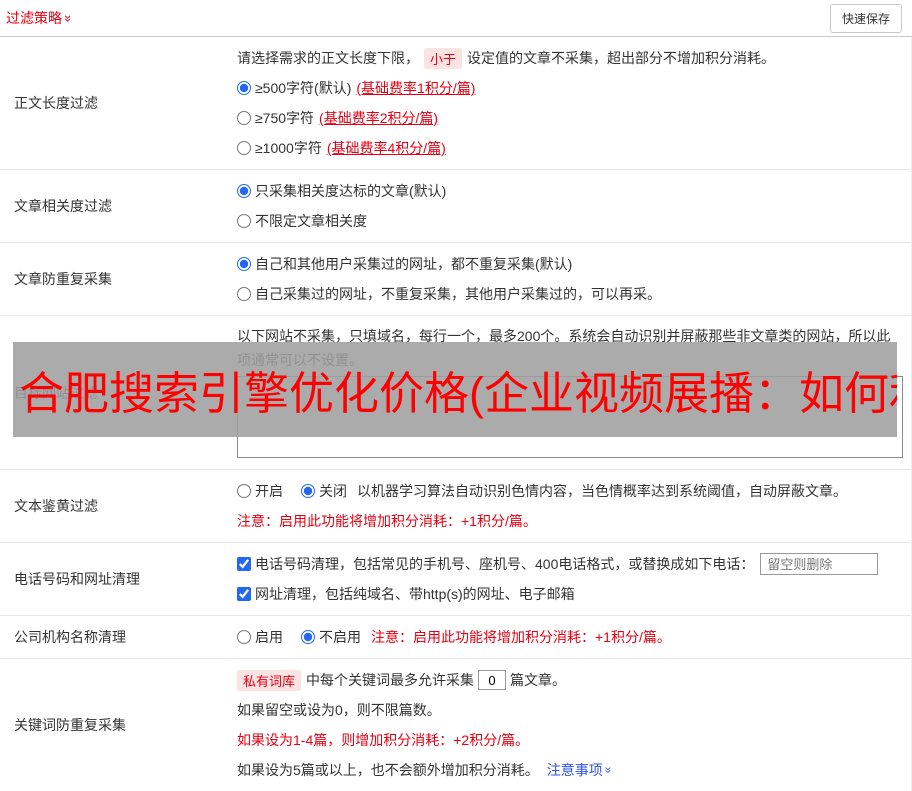 Image resolution: width=912 pixels, height=791 pixels. What do you see at coordinates (333, 491) in the screenshot?
I see `option-label: 关闭` at bounding box center [333, 491].